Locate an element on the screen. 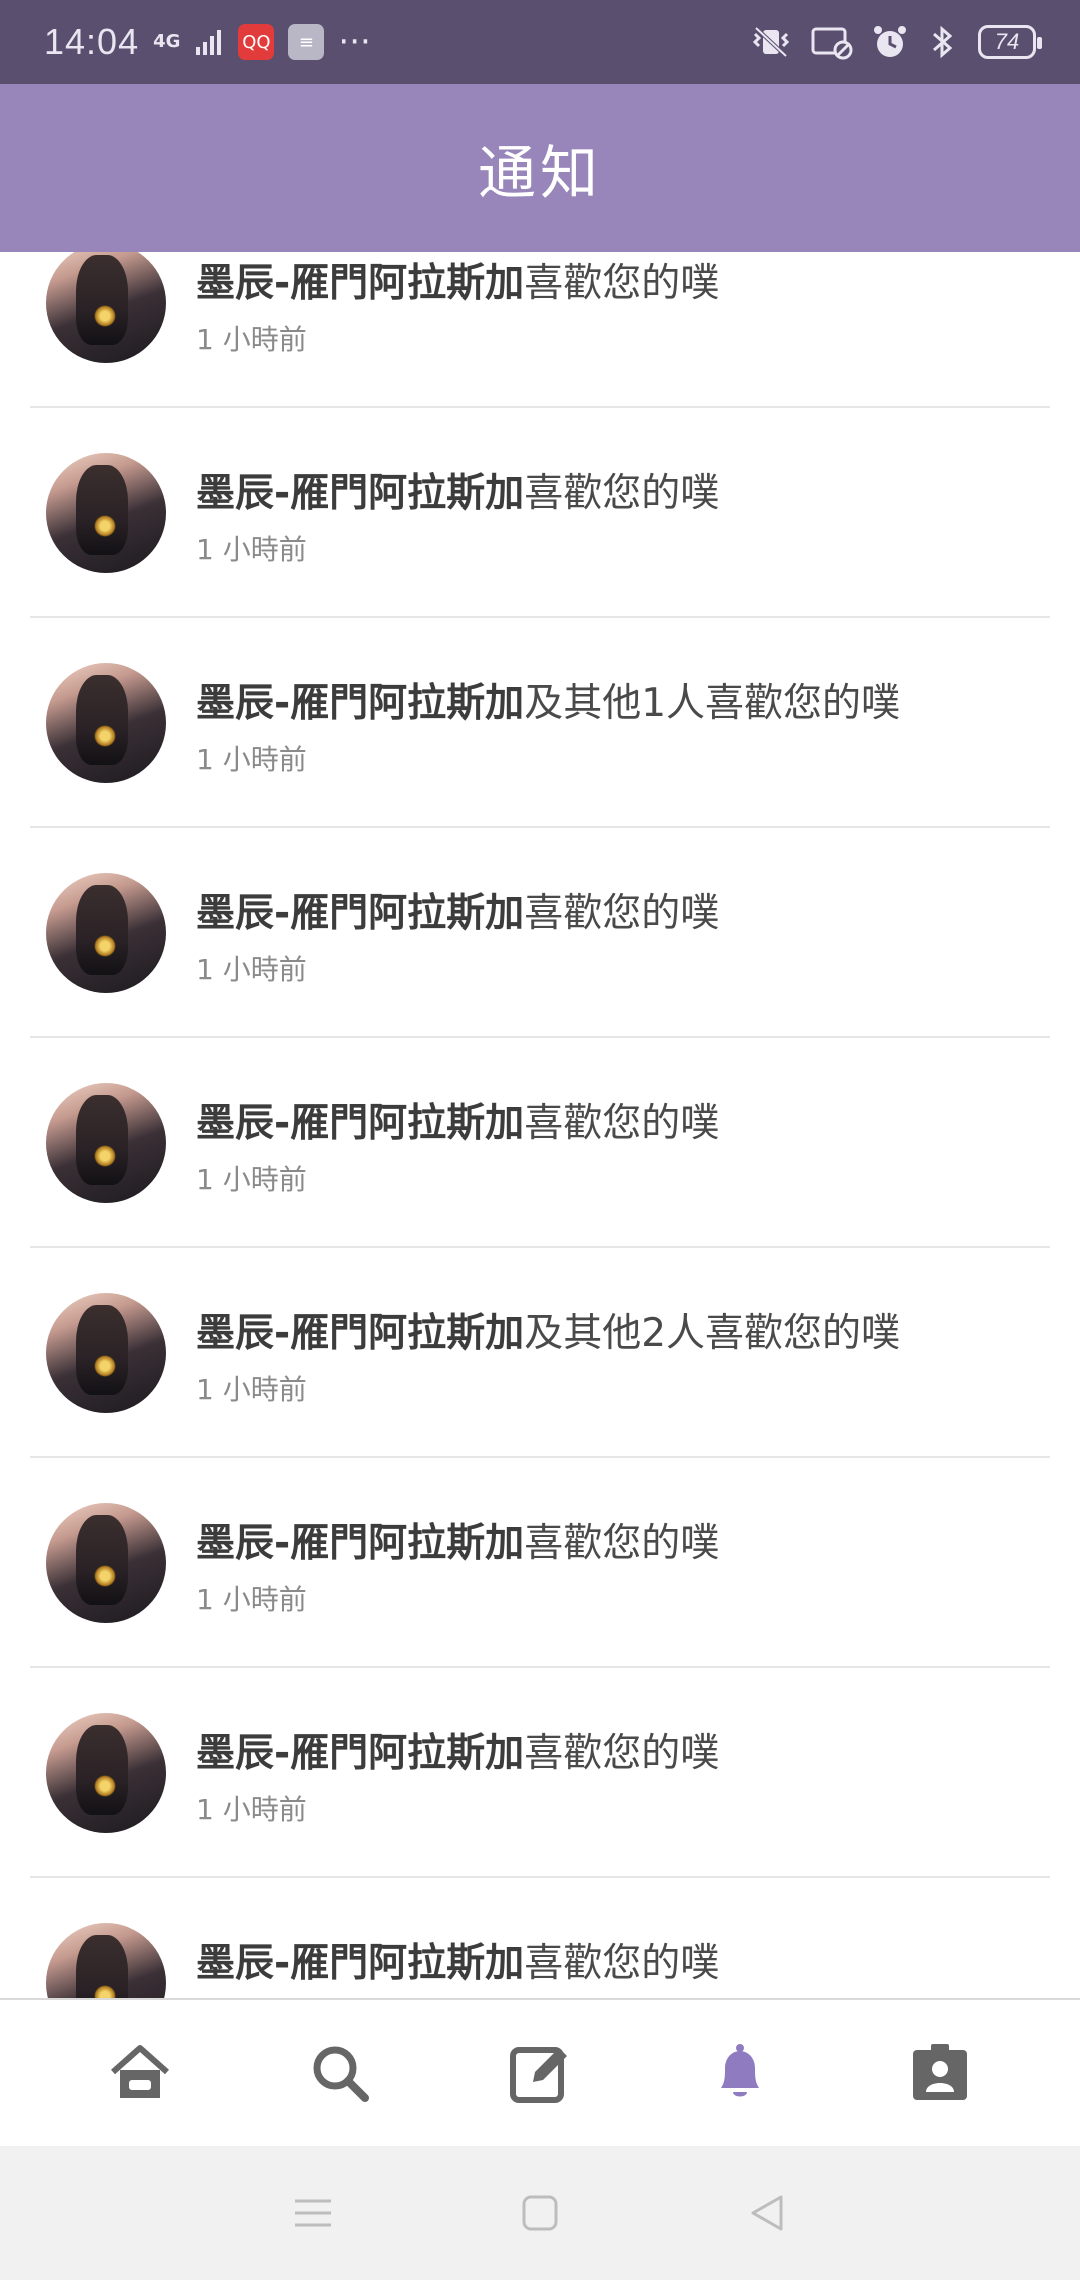 The width and height of the screenshot is (1080, 2280). notification-item: 墨辰-雁門阿拉斯加及其他2人喜歡您的噗 1 小時前 is located at coordinates (540, 1353).